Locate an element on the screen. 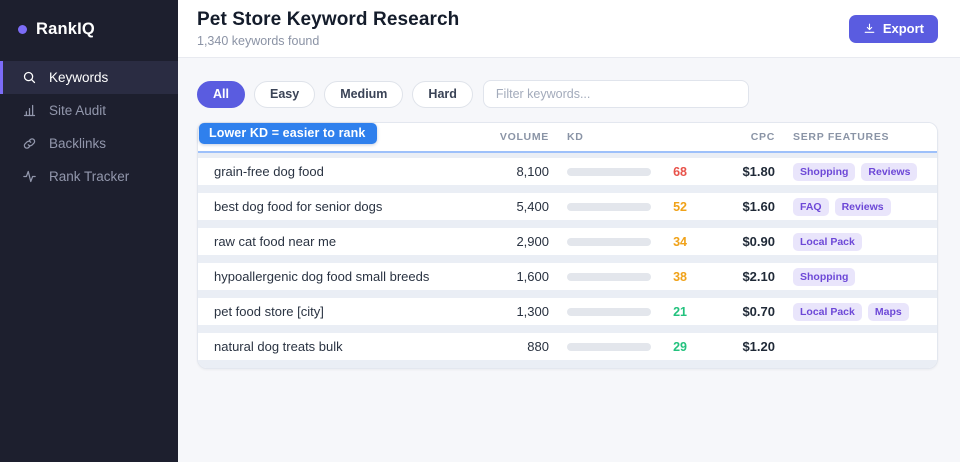 The width and height of the screenshot is (960, 462). cpc-cell: $1.20 is located at coordinates (758, 346).